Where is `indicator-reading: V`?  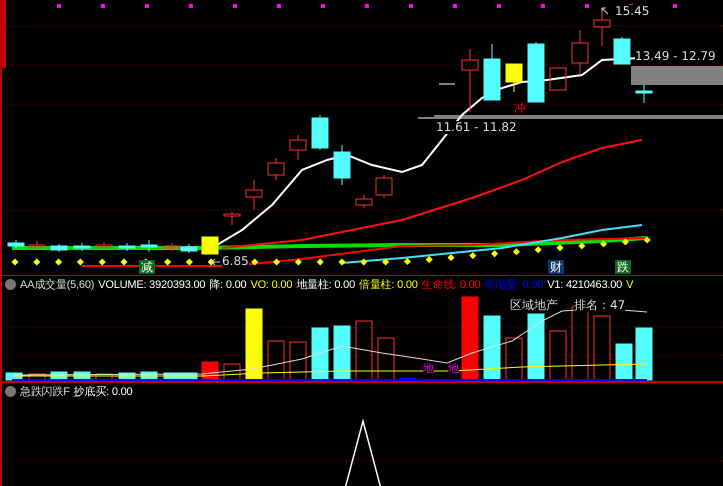
indicator-reading: V is located at coordinates (630, 284).